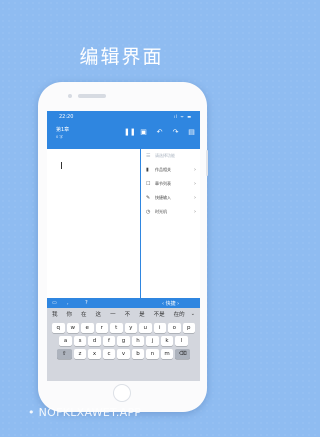 This screenshot has height=437, width=320. I want to click on save-icon: ▤, so click(191, 132).